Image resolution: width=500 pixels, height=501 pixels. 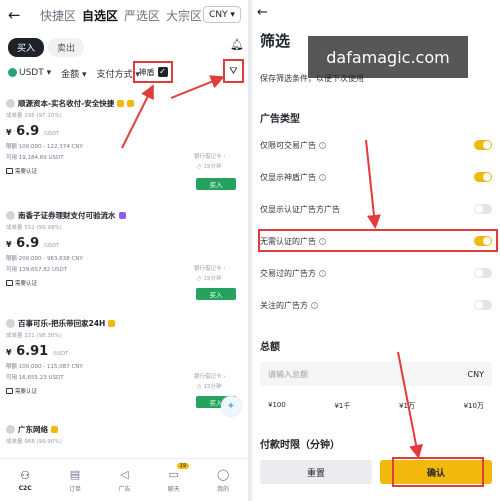 I want to click on merchant-name: 百事可乐-把乐带回家24H, so click(x=61, y=323).